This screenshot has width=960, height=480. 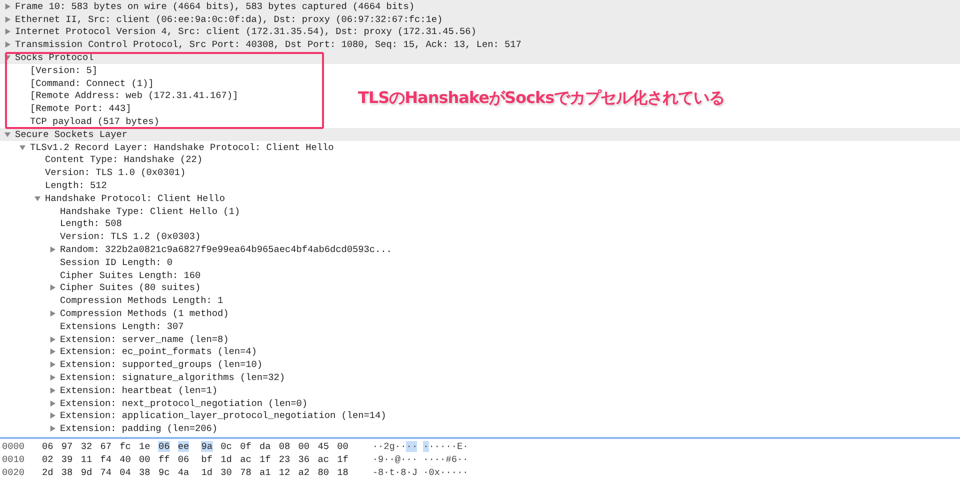 I want to click on hex-bytes: 02 39 11 f4 40 00 ff 06 bf 1d ac 1f 23 36 ac 1f, so click(x=195, y=459).